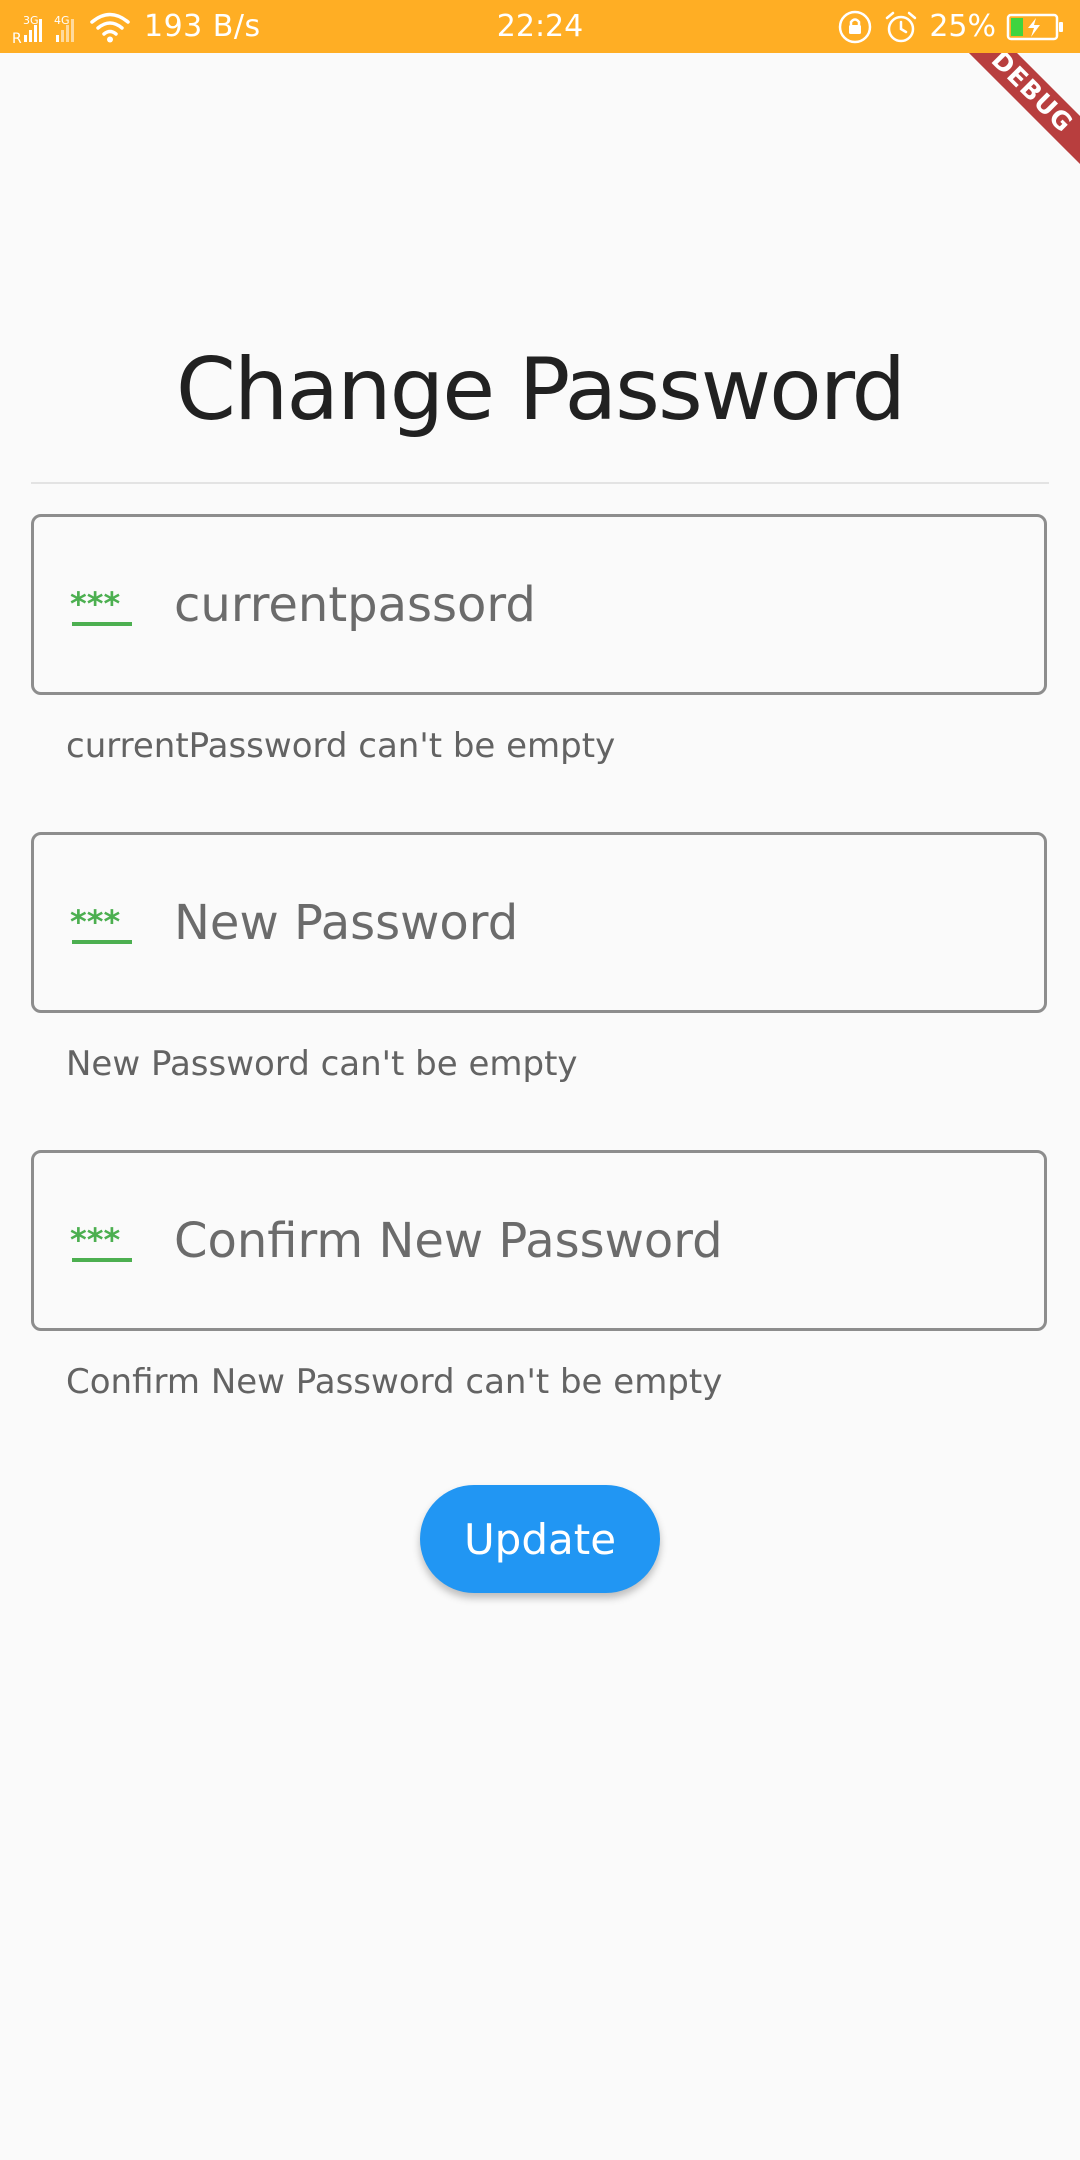 Image resolution: width=1080 pixels, height=2160 pixels. I want to click on alarm-icon, so click(901, 26).